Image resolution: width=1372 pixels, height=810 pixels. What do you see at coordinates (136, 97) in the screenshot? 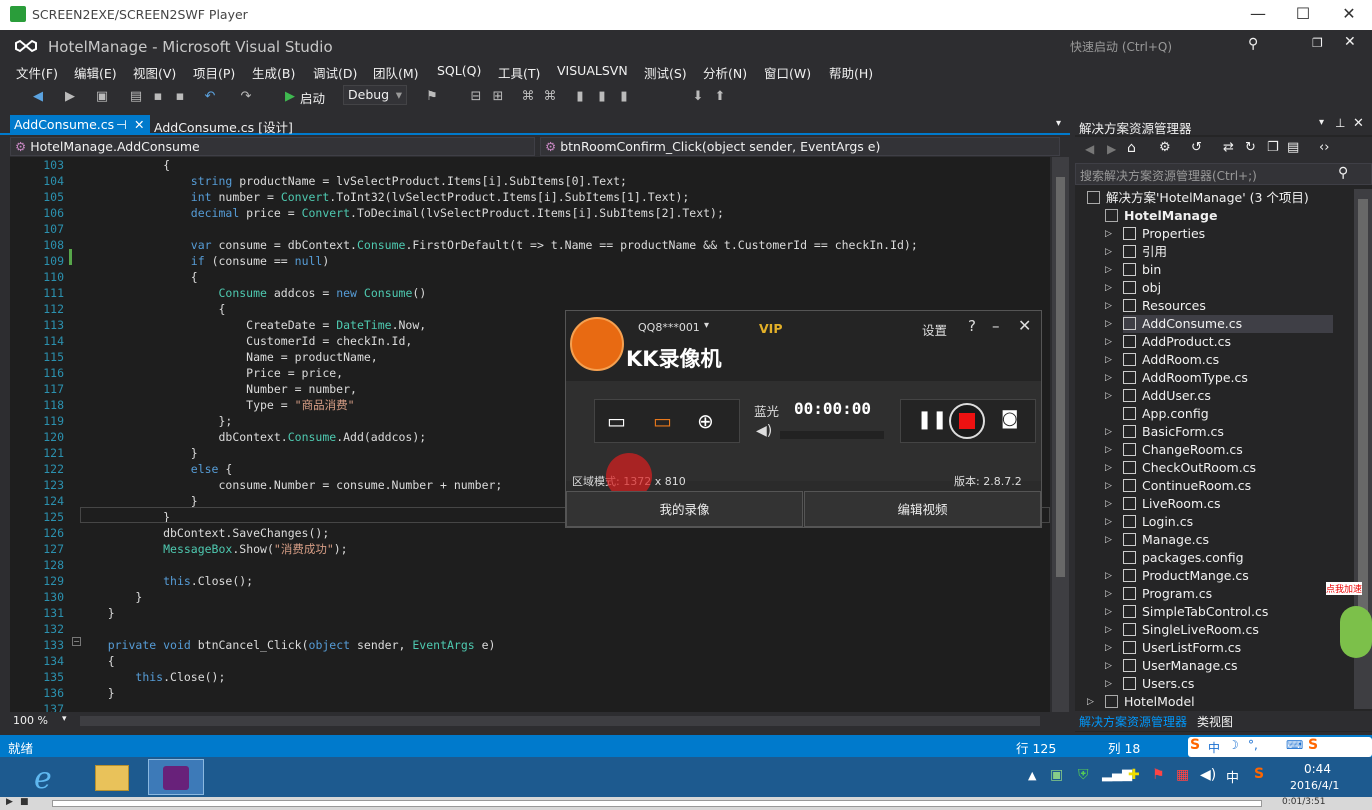
I see `open-icon: ▤` at bounding box center [136, 97].